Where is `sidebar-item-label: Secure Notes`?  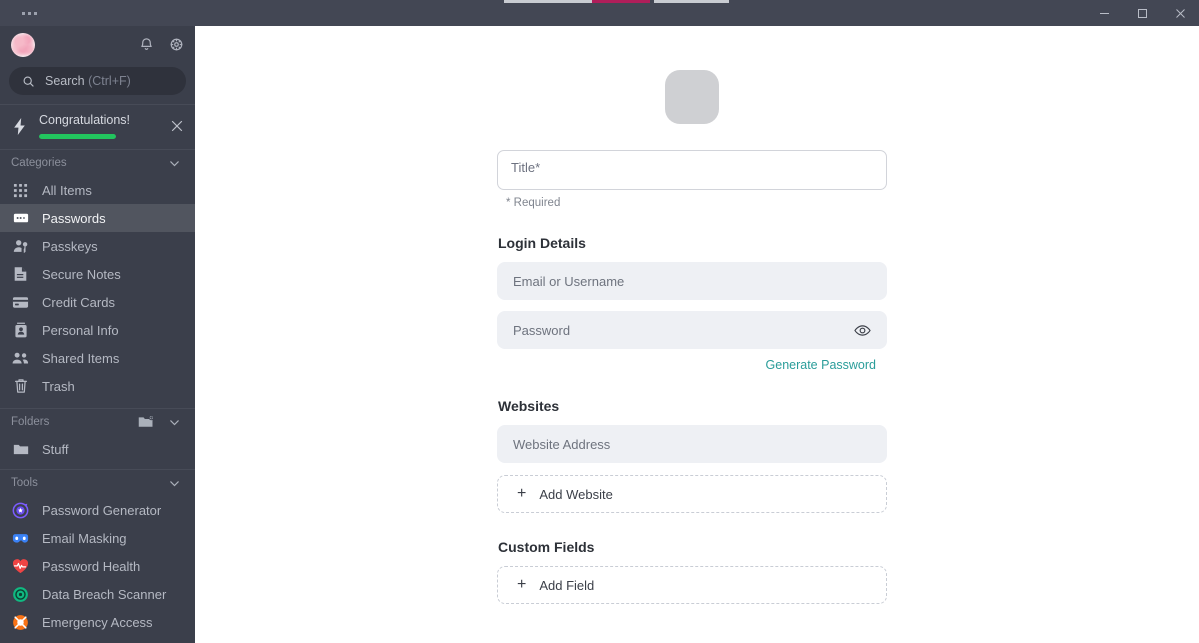
sidebar-item-label: Secure Notes is located at coordinates (81, 274).